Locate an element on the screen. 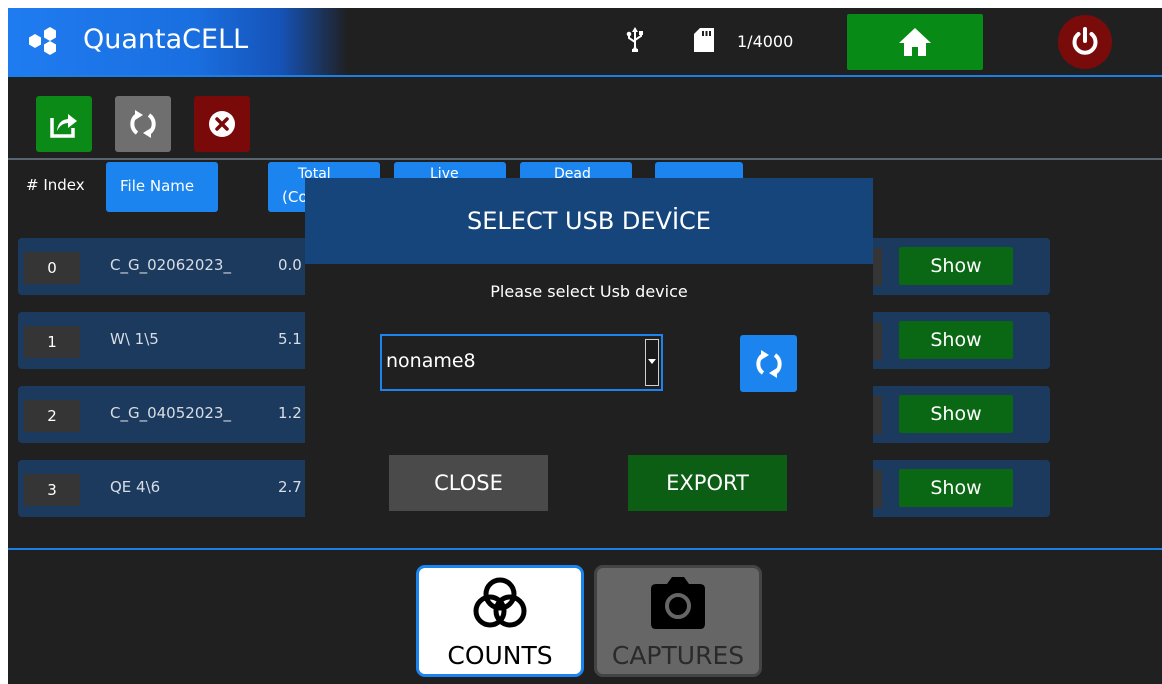 This screenshot has width=1162, height=684. export-button is located at coordinates (64, 124).